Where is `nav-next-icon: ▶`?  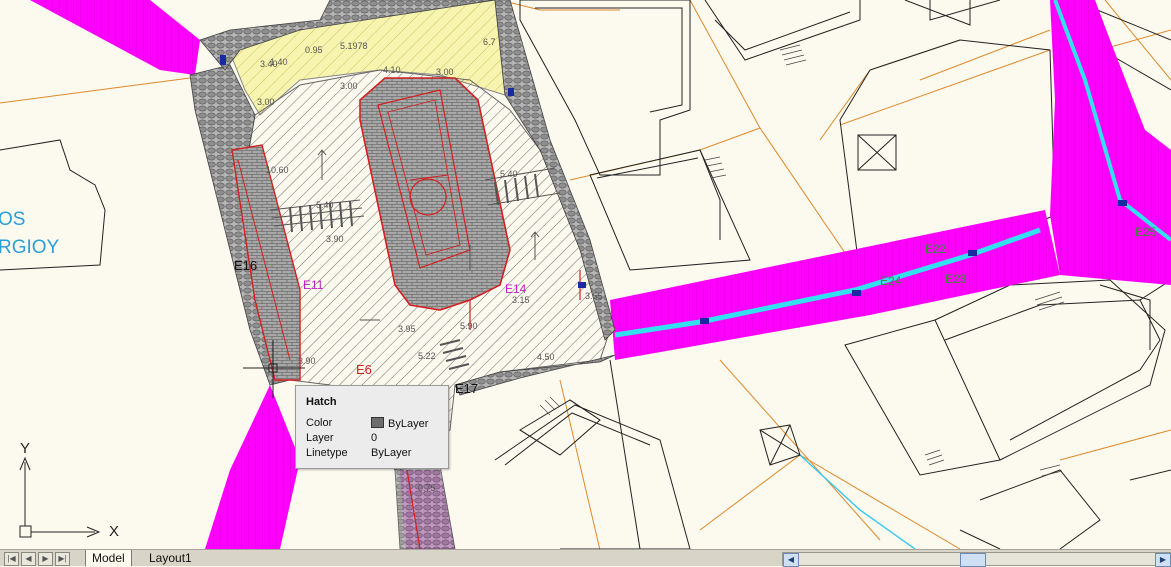
nav-next-icon: ▶ is located at coordinates (45, 559).